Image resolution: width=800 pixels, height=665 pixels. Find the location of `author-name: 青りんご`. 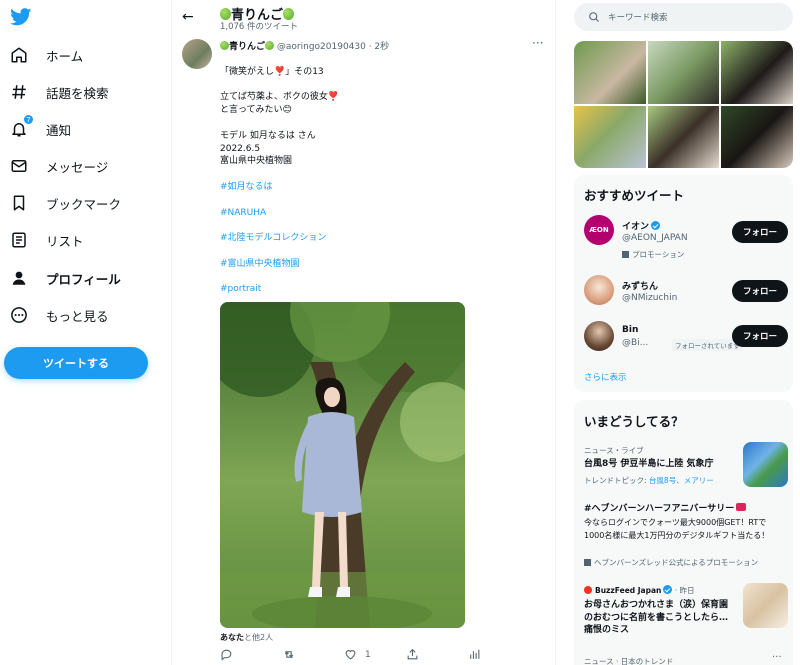

author-name: 青りんご is located at coordinates (247, 47).